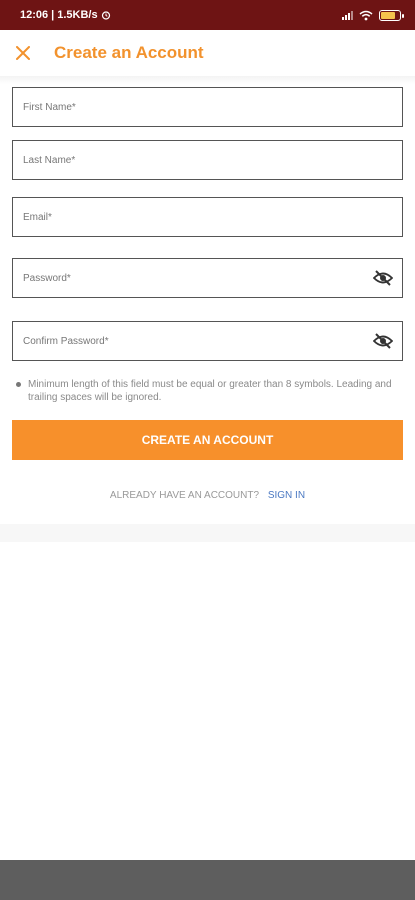 Image resolution: width=415 pixels, height=900 pixels. What do you see at coordinates (193, 341) in the screenshot?
I see `confirm-password-input` at bounding box center [193, 341].